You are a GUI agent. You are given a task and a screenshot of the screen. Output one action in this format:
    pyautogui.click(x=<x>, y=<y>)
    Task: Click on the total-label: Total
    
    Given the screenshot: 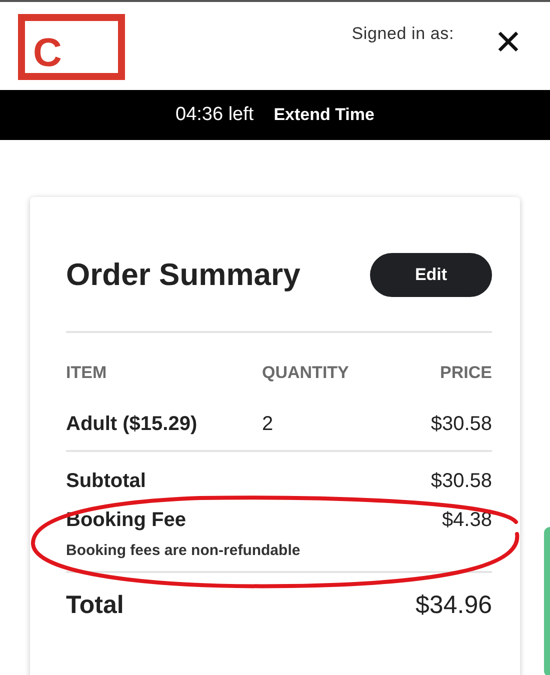 What is the action you would take?
    pyautogui.click(x=95, y=605)
    